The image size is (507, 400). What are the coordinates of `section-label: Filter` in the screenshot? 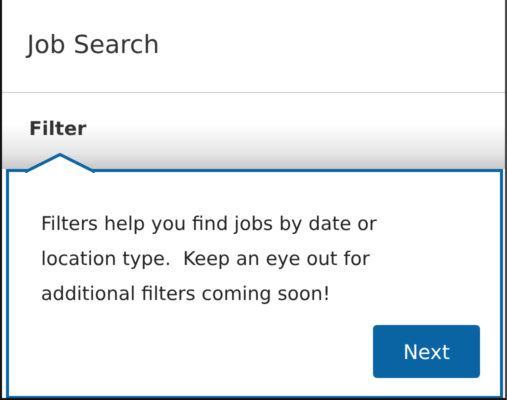 It's located at (57, 129).